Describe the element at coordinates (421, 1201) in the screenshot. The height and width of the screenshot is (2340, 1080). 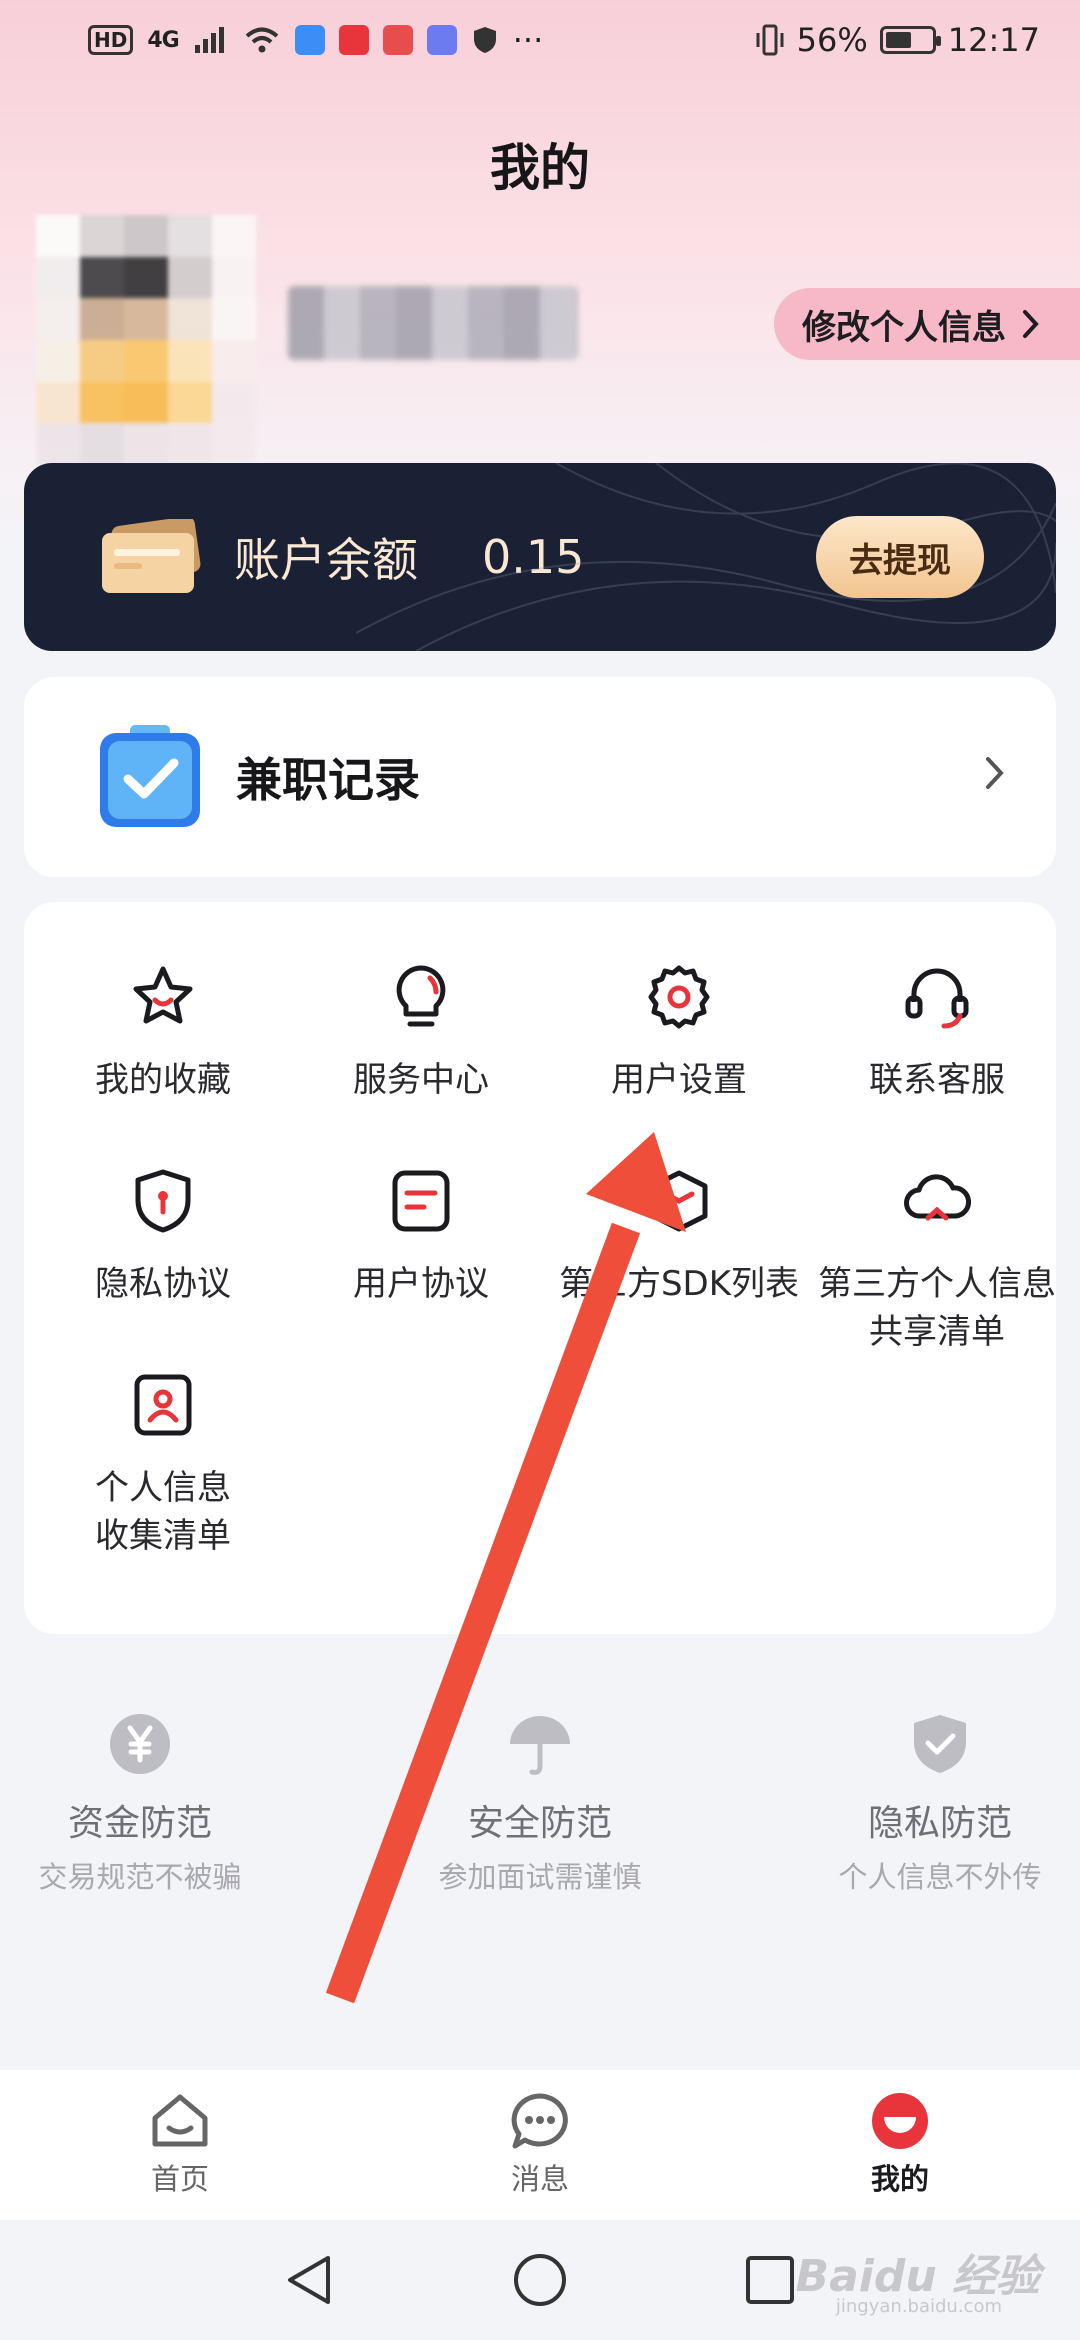
I see `document-icon` at that location.